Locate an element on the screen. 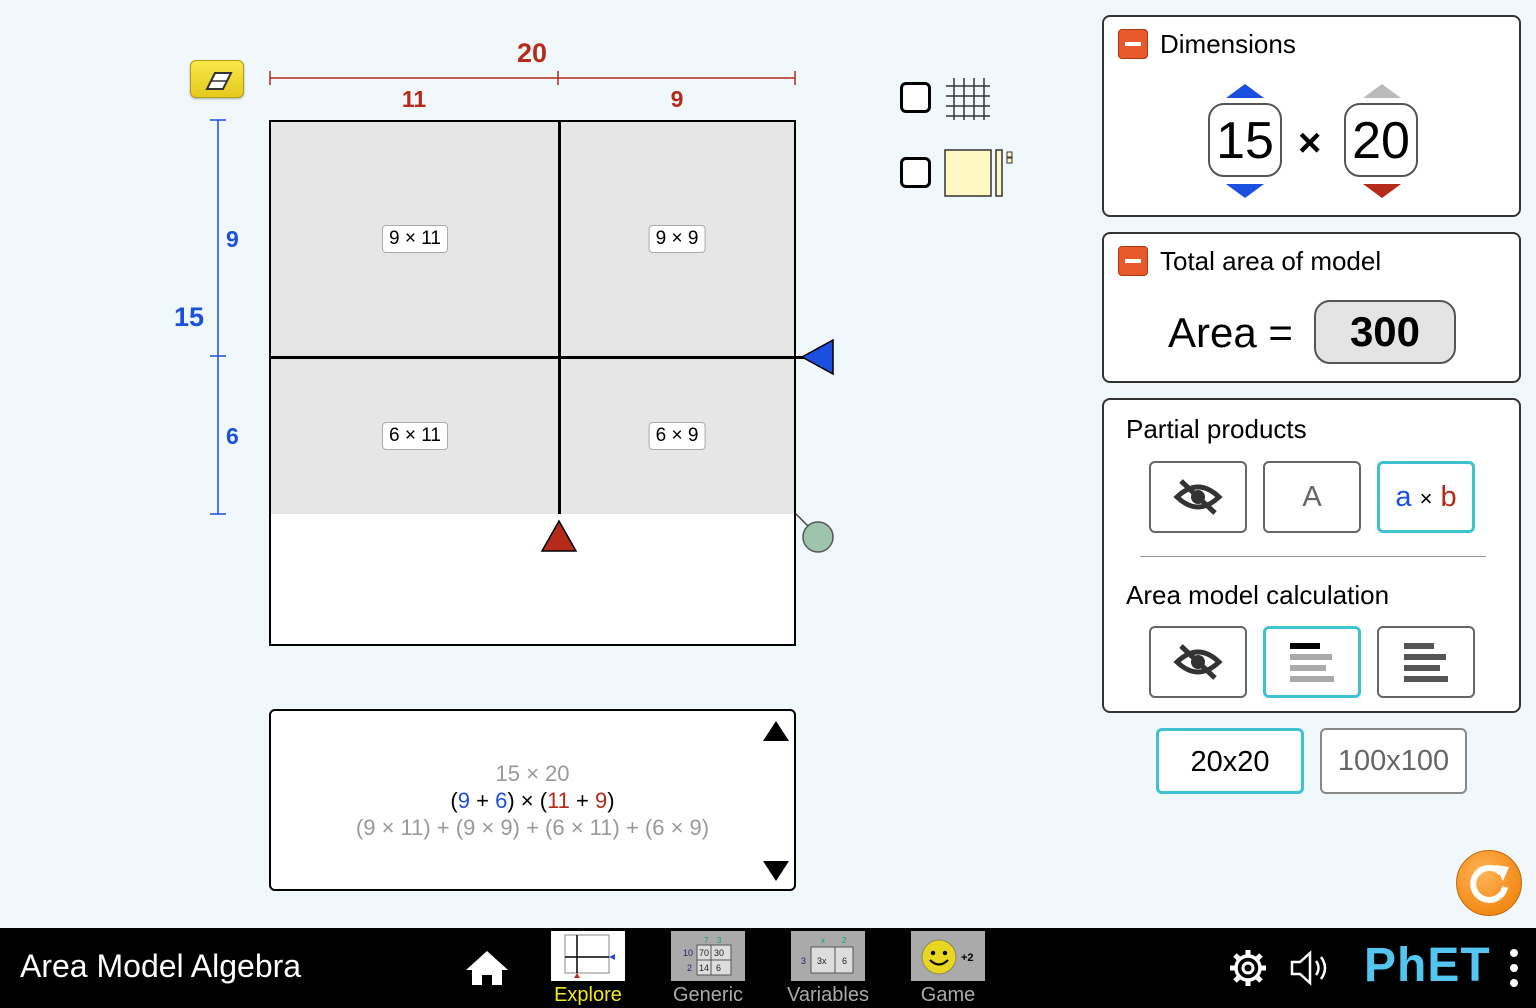 This screenshot has width=1536, height=1008. times-sign: × is located at coordinates (1310, 143).